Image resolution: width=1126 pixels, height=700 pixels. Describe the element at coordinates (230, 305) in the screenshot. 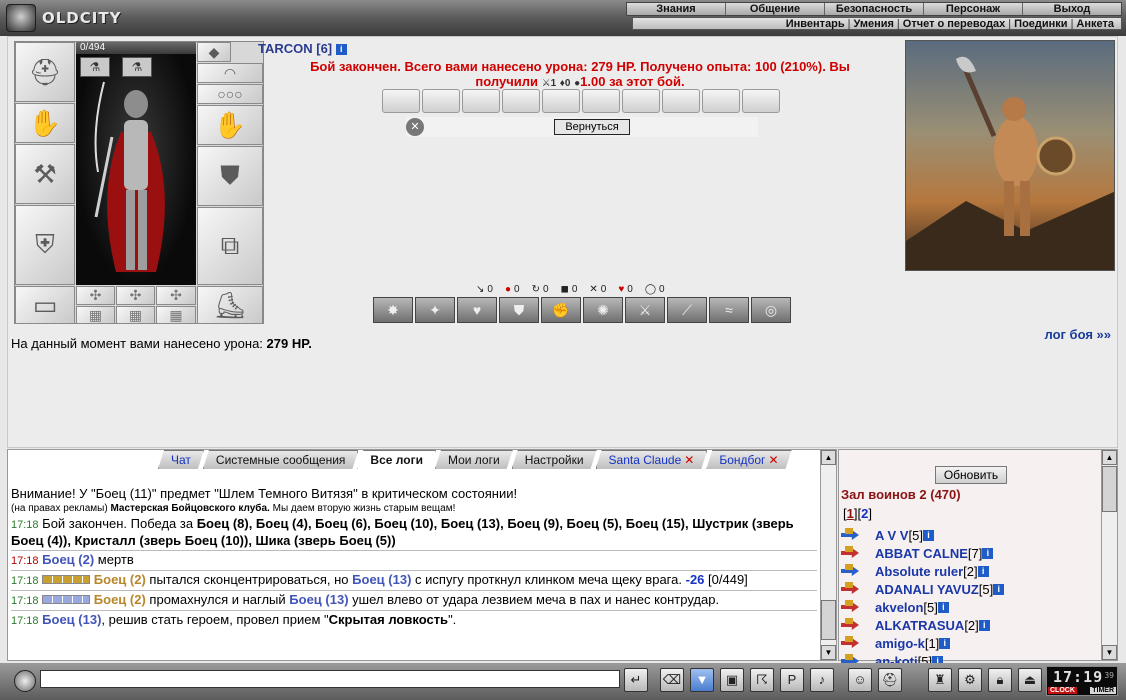

I see `boots-slot: ⛸` at that location.